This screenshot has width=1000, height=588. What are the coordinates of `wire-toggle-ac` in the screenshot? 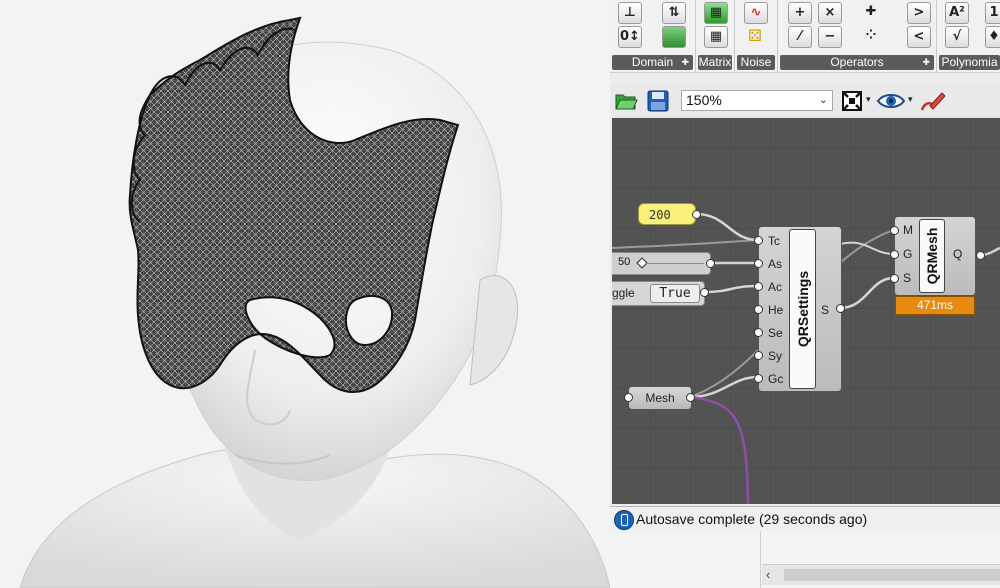 It's located at (731, 289).